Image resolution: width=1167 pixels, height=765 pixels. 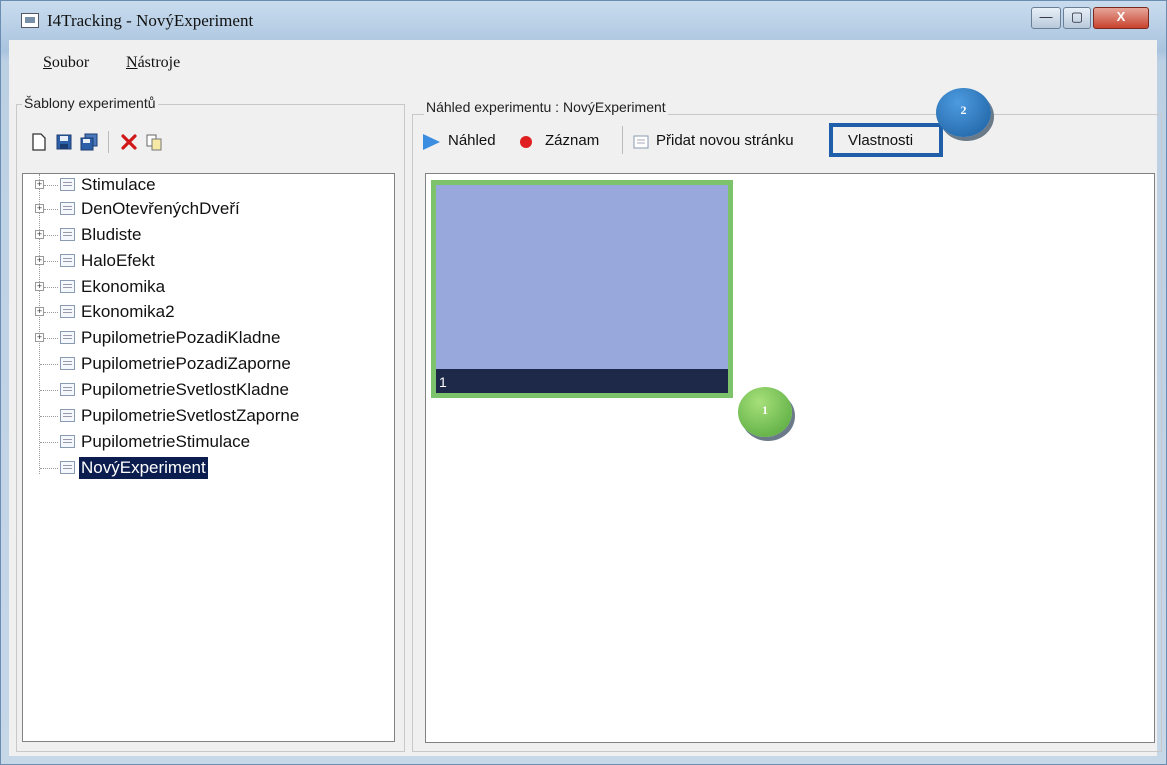 What do you see at coordinates (190, 415) in the screenshot?
I see `tree-item-label: PupilometrieSvetlostZaporne` at bounding box center [190, 415].